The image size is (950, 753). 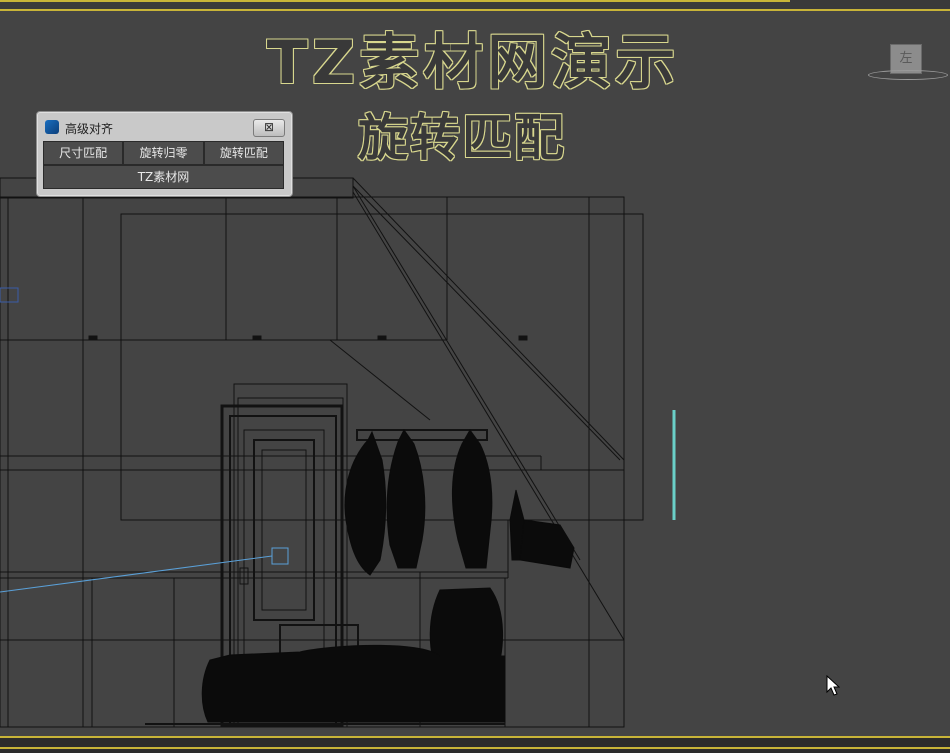 I want to click on advanced-align-dialog: 高级对齐 ⊠ 尺寸匹配 旋转归零 旋转匹配 TZ素材网, so click(x=164, y=154).